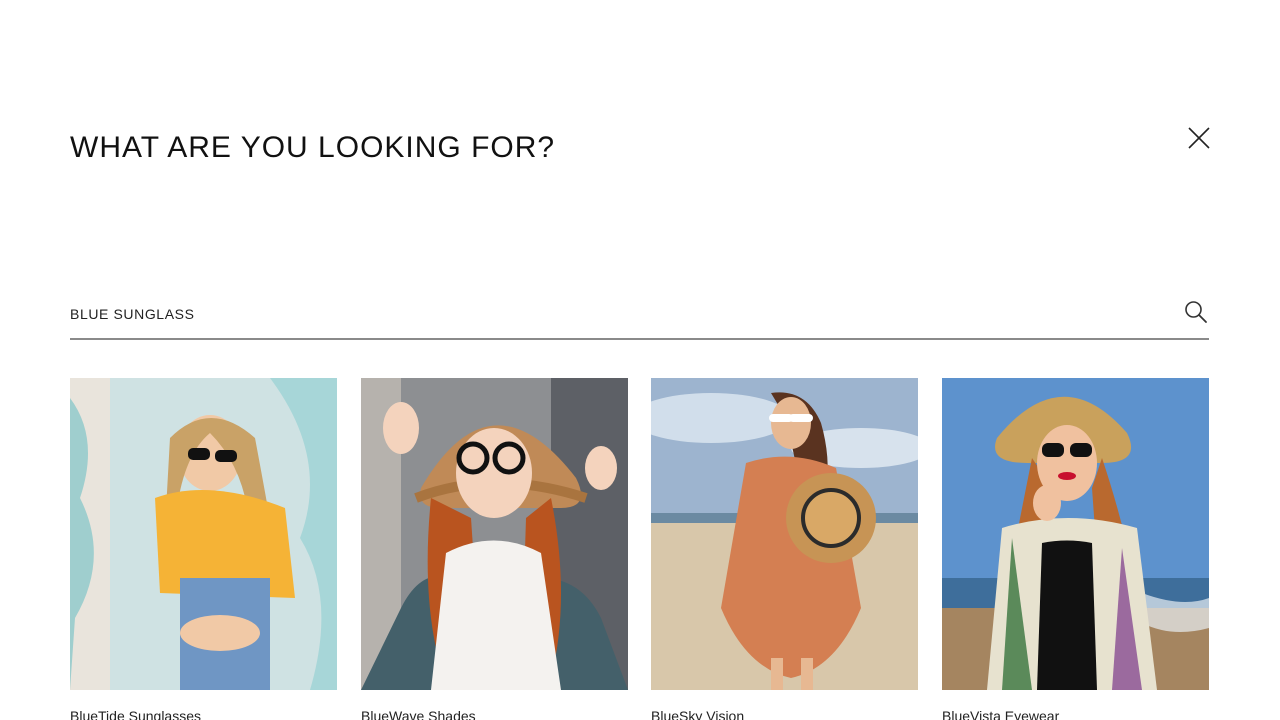  I want to click on product-card: BlueVista Eyewear, so click(1075, 549).